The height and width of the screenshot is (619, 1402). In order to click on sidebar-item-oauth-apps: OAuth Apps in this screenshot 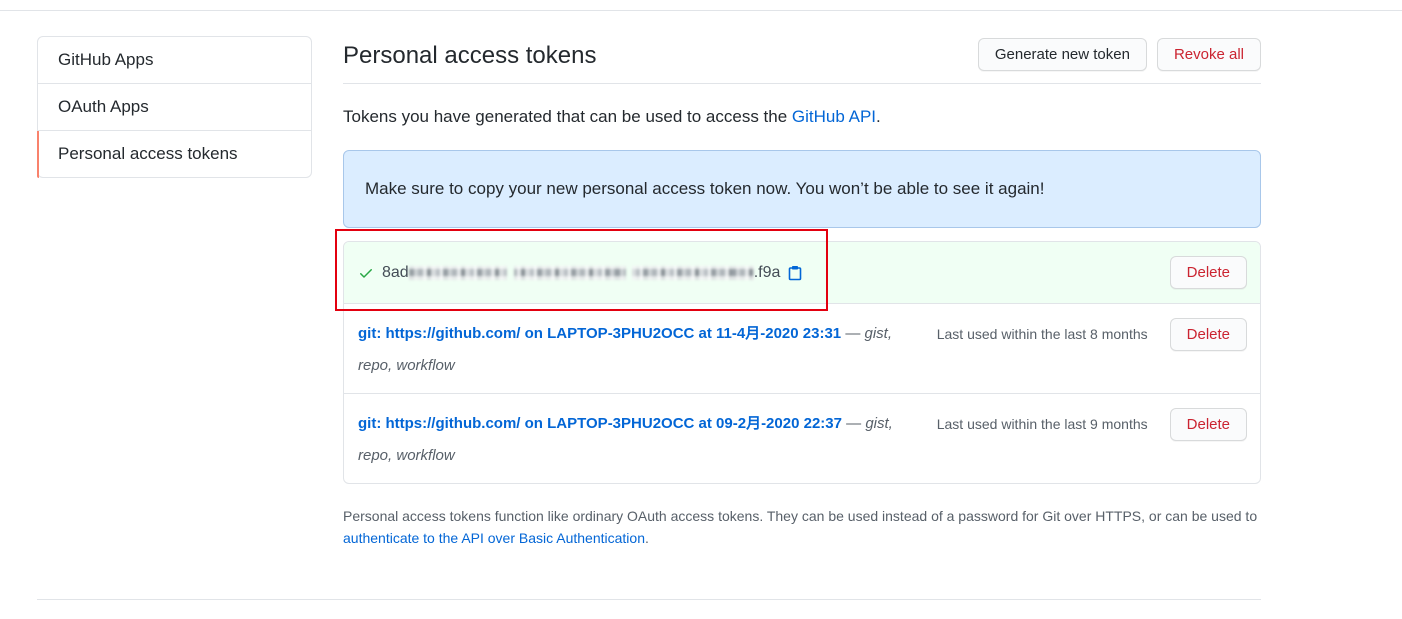, I will do `click(174, 106)`.